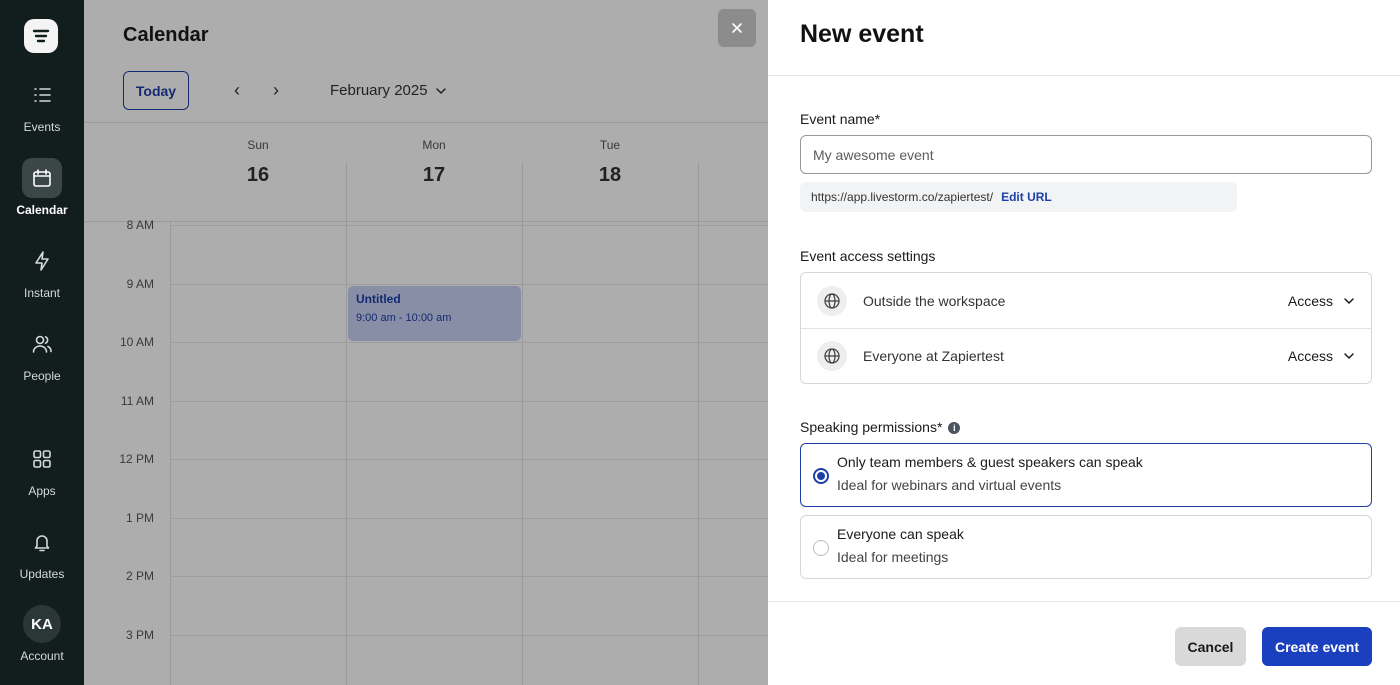  I want to click on event-url: https://app.livestorm.co/zapiertest/, so click(902, 197).